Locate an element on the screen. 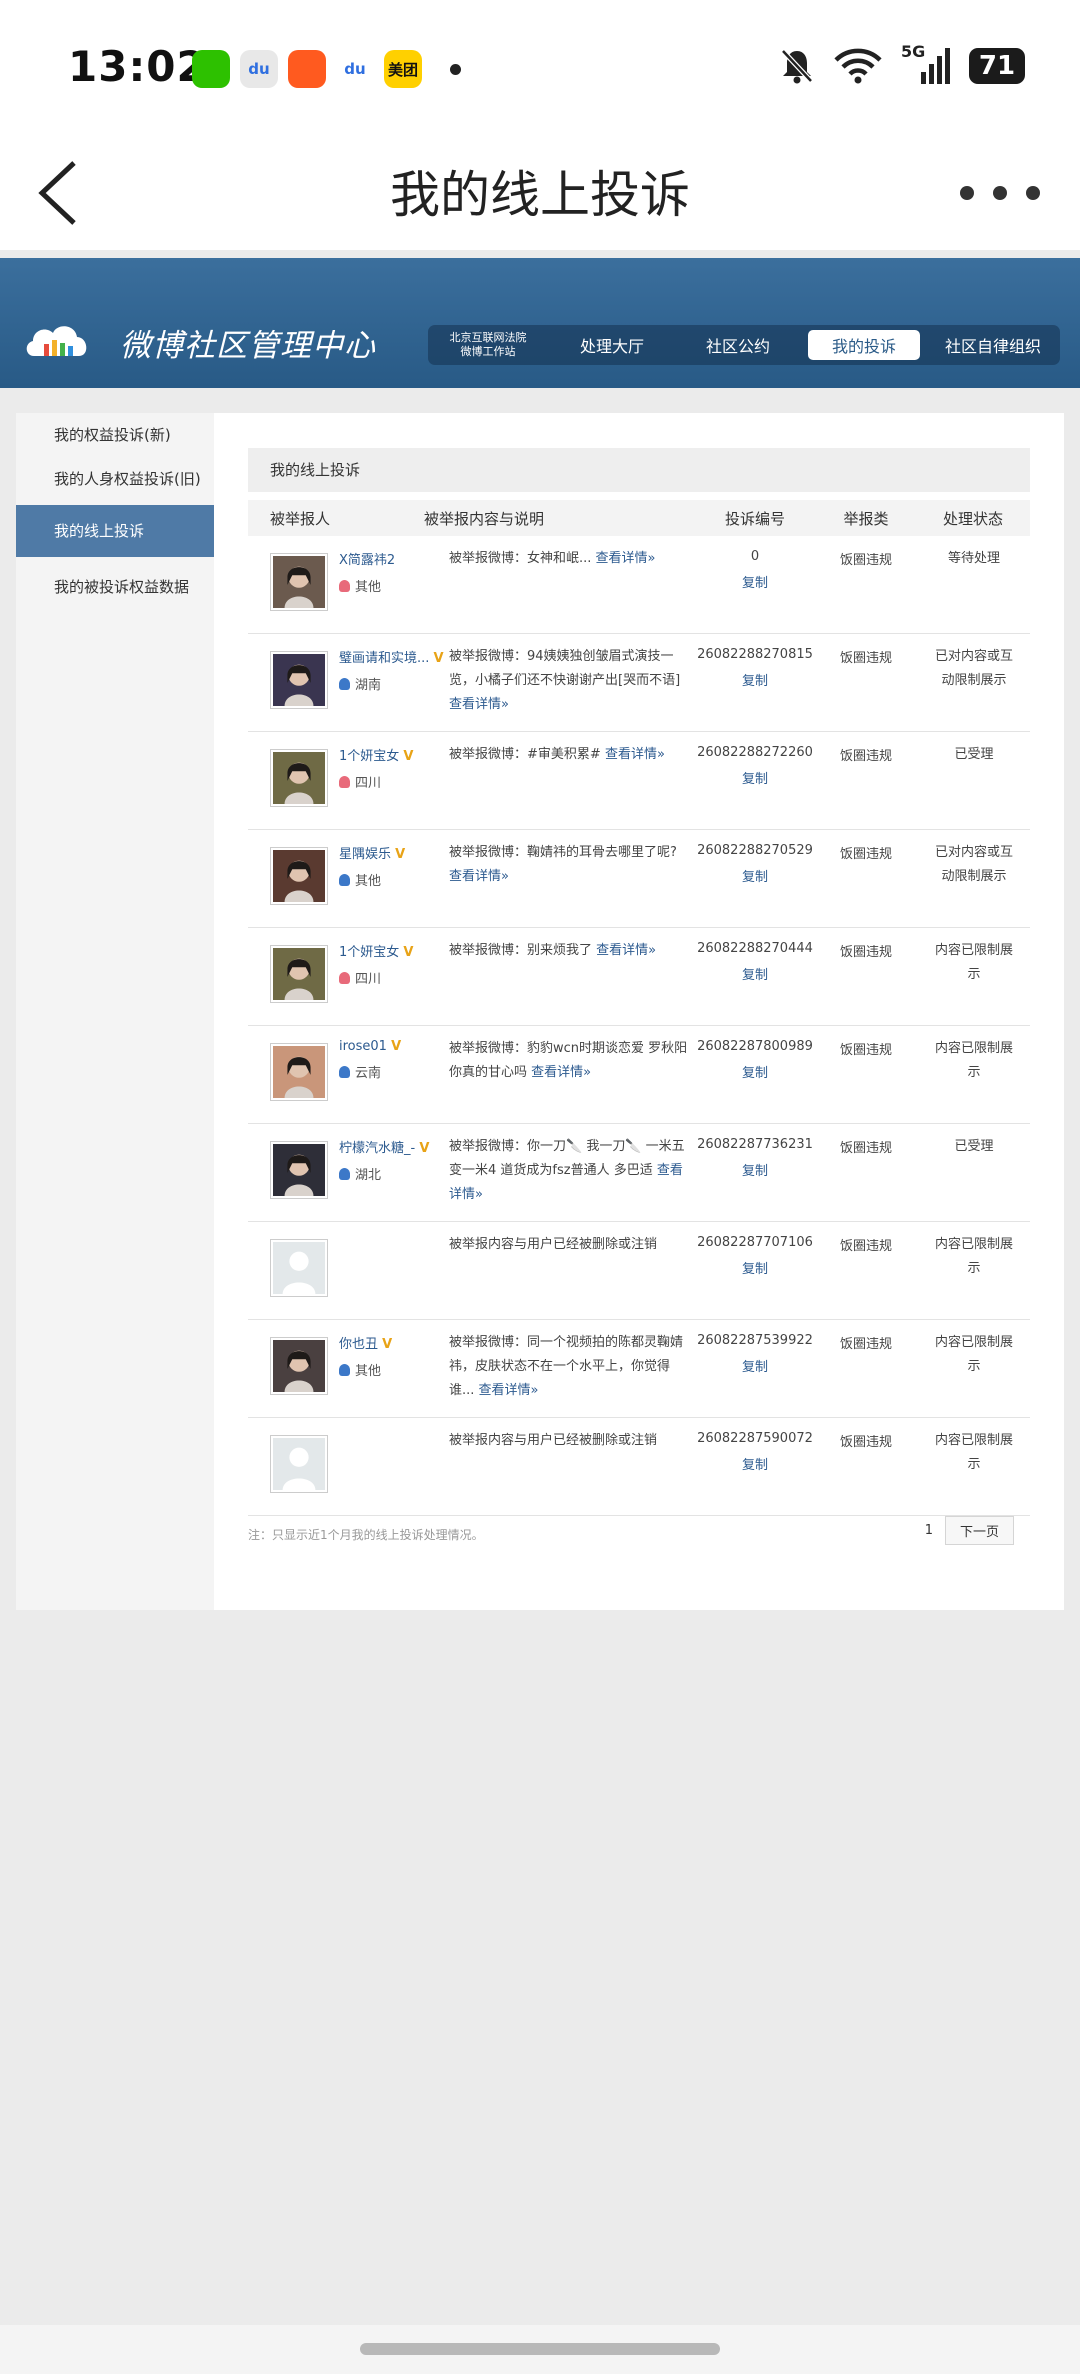 This screenshot has width=1080, height=2374. more-menu-icon is located at coordinates (1000, 193).